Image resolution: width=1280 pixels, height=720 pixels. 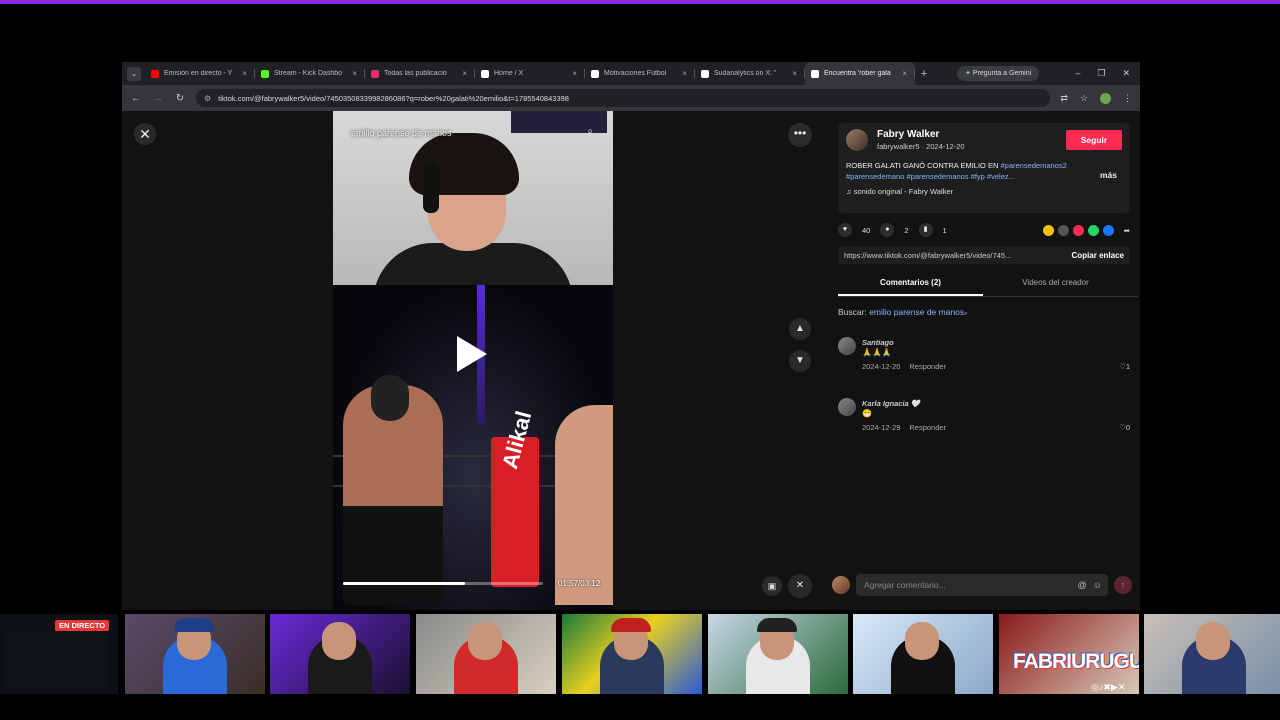 I want to click on browser-tab: Home / X ×, so click(x=530, y=73).